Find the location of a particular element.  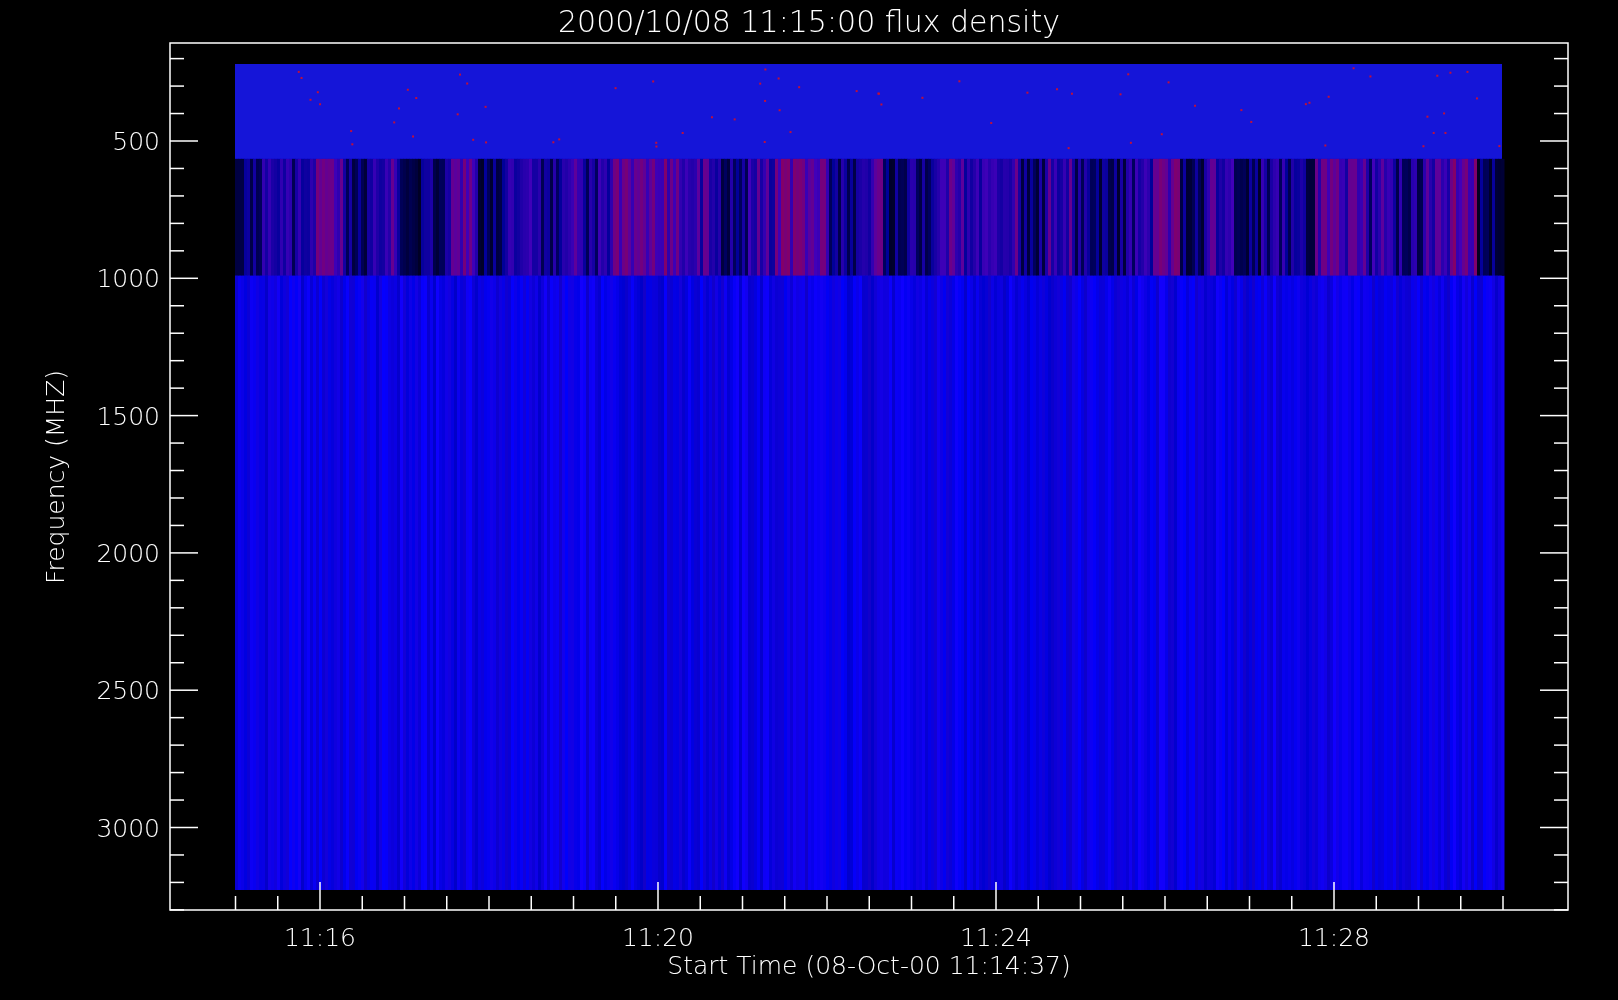

x-axis-title: Start Time (08-Oct-00 11:14:37) is located at coordinates (869, 965).